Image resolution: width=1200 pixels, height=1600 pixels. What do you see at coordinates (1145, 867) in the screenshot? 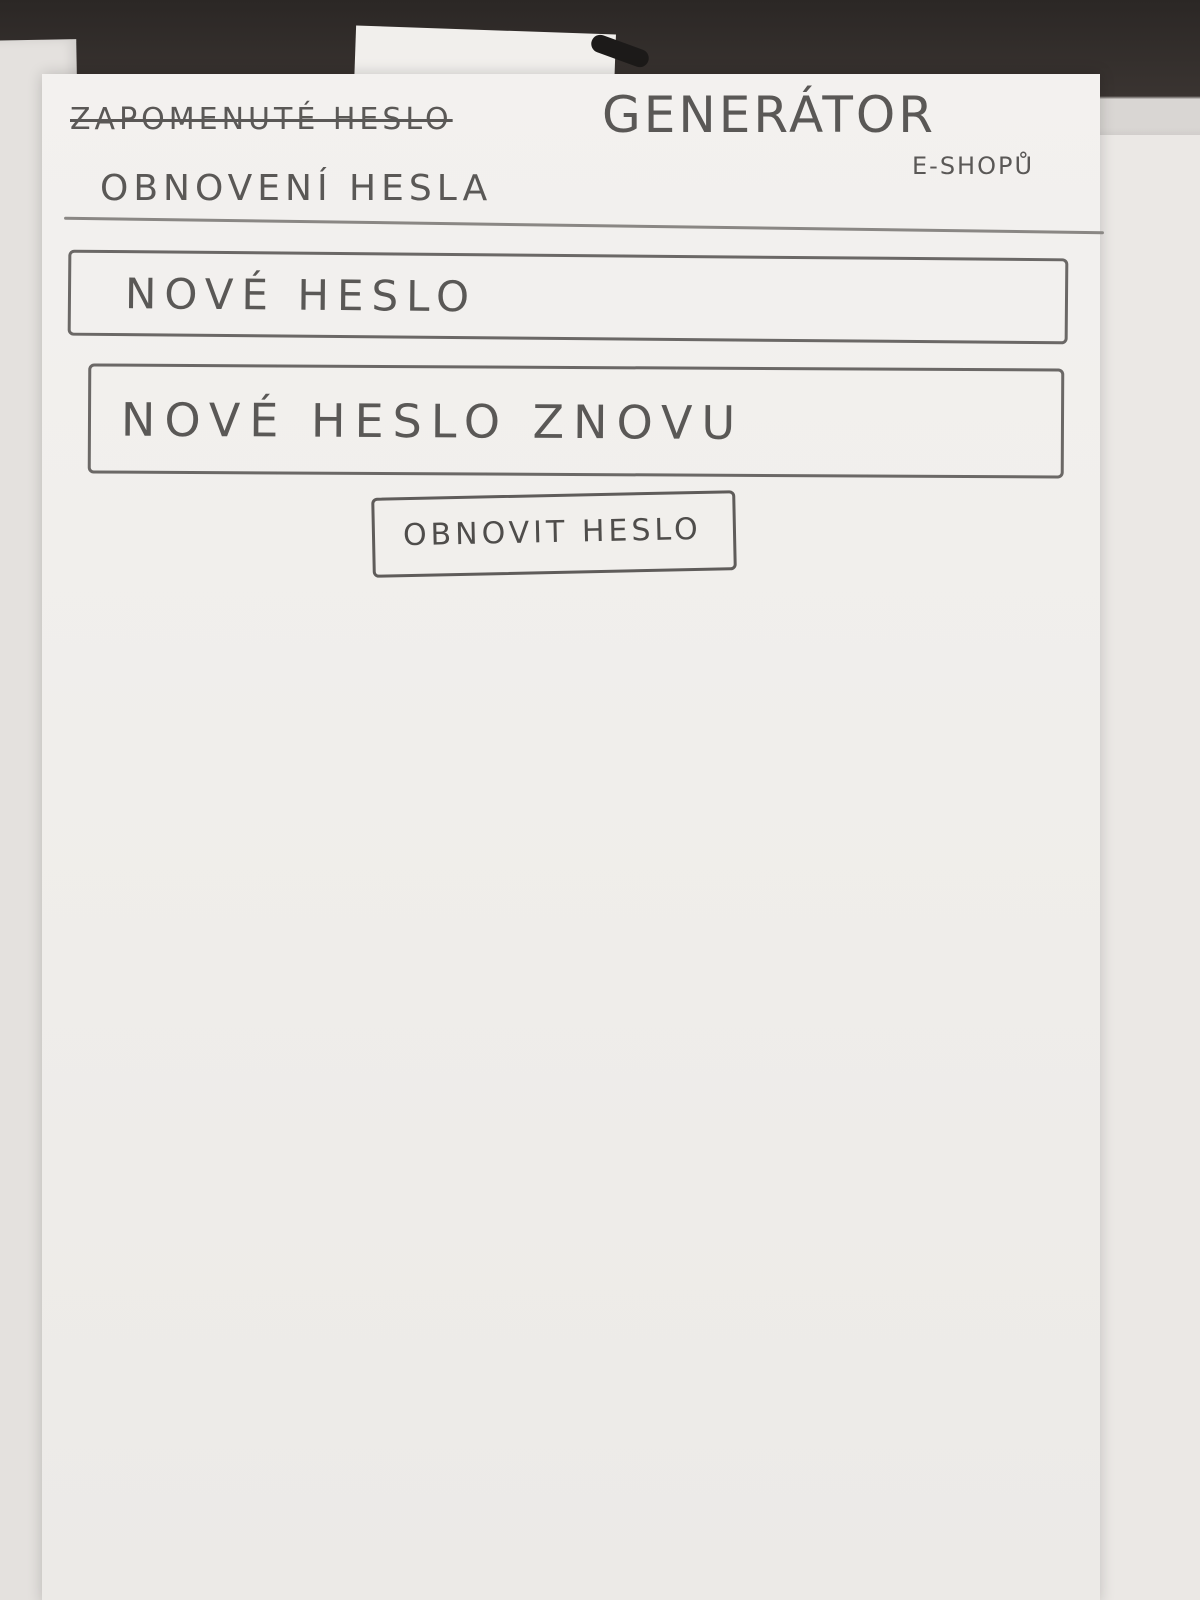
I see `background-sheet-right` at bounding box center [1145, 867].